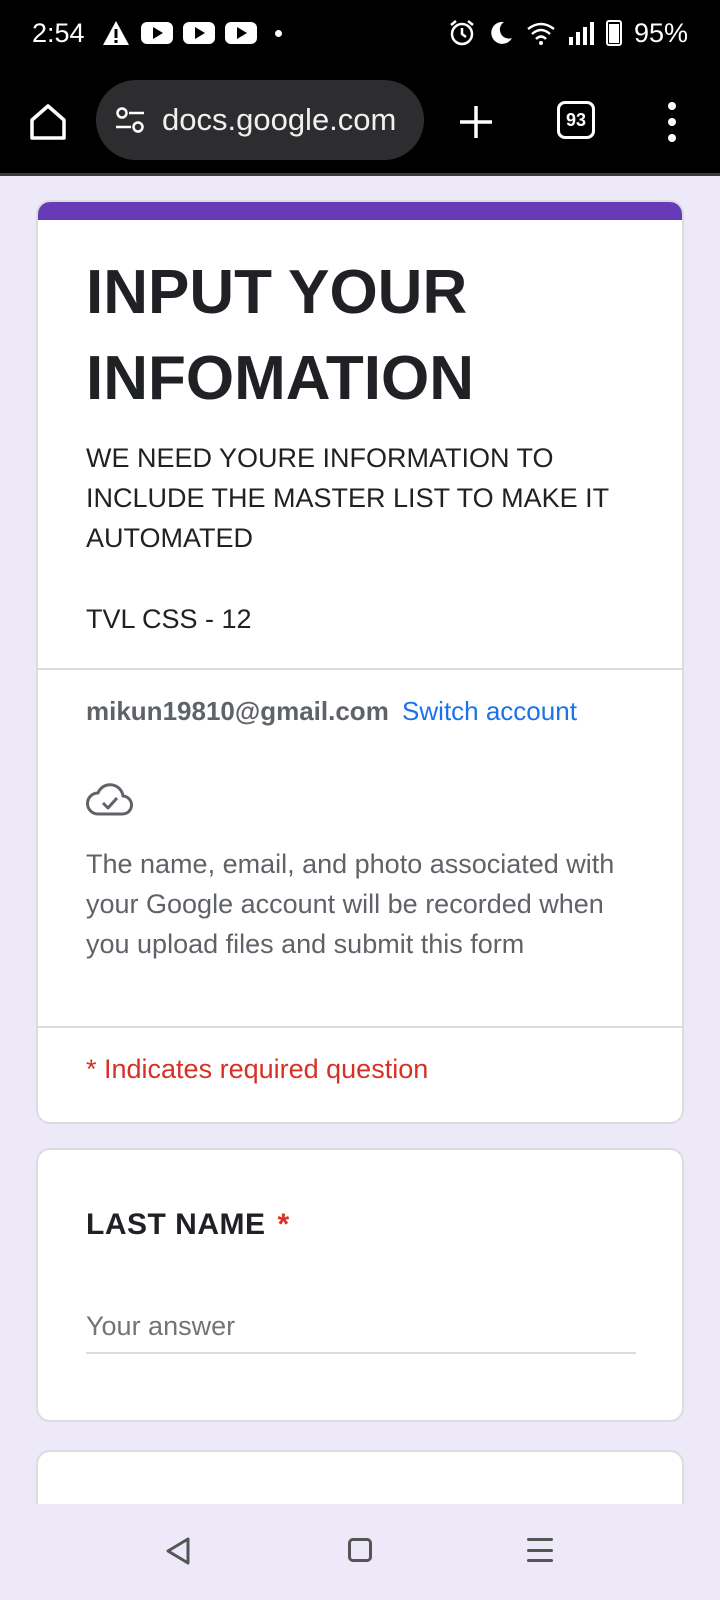 This screenshot has width=720, height=1600. I want to click on url-text: docs.google.com, so click(279, 119).